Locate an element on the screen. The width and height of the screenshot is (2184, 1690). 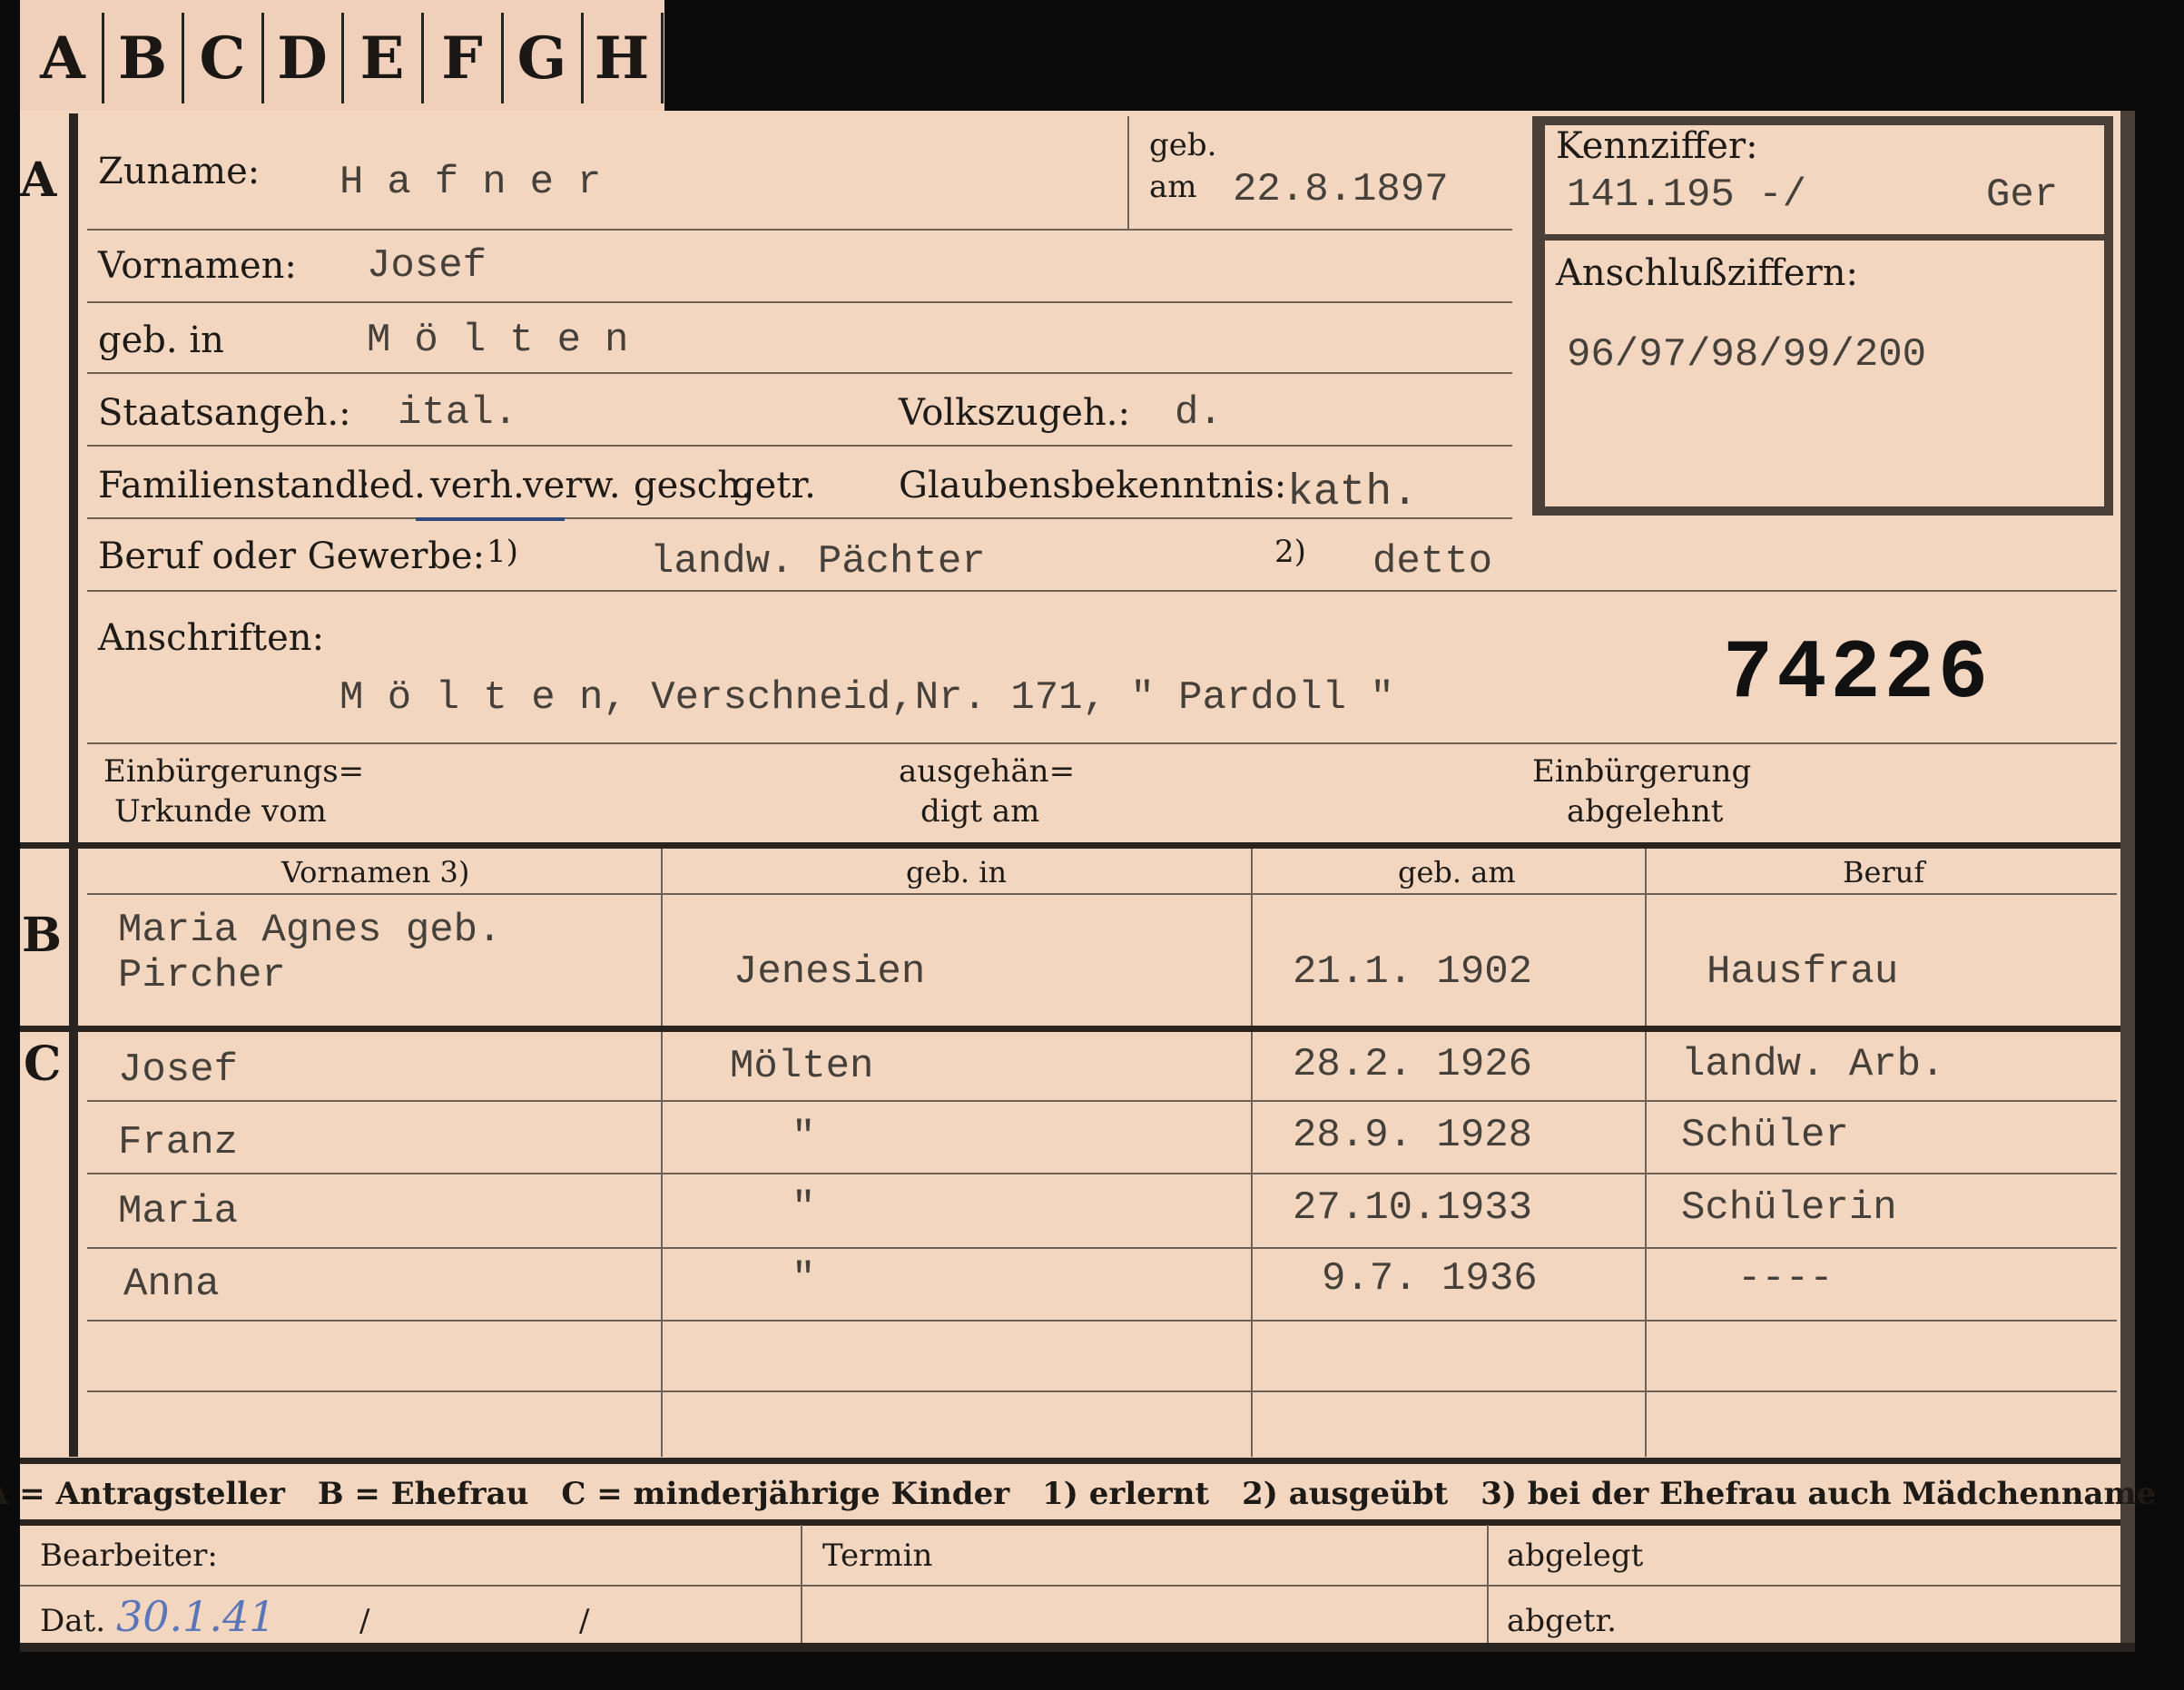
familienstand-selected-underline is located at coordinates (490, 519).